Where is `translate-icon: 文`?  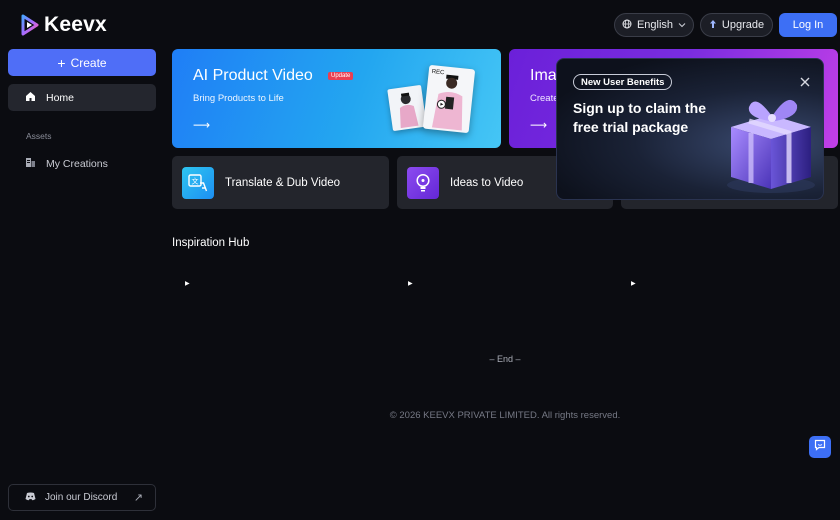
translate-icon: 文 is located at coordinates (198, 182).